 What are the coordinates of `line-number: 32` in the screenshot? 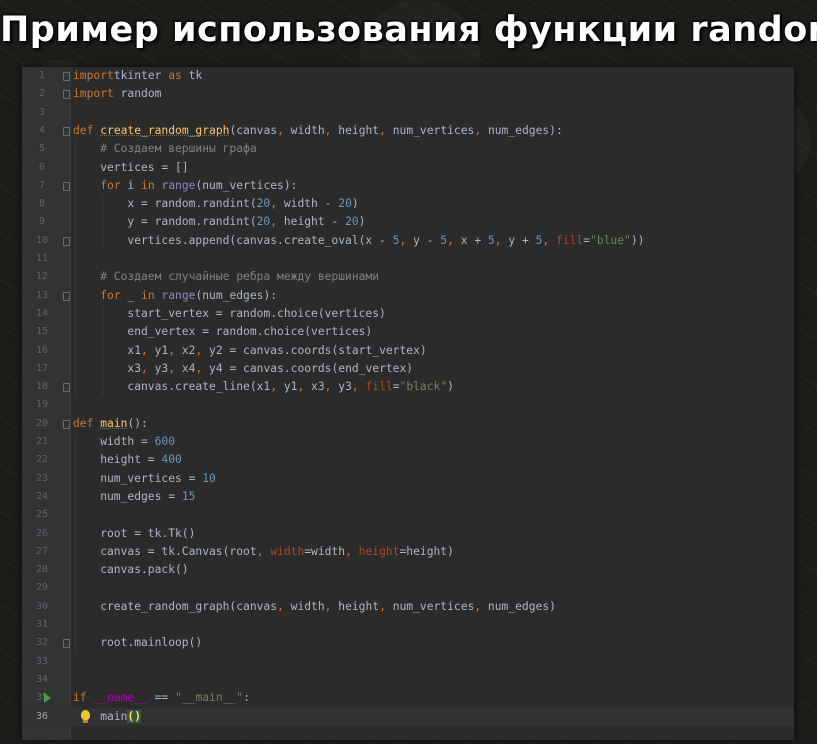 It's located at (42, 643).